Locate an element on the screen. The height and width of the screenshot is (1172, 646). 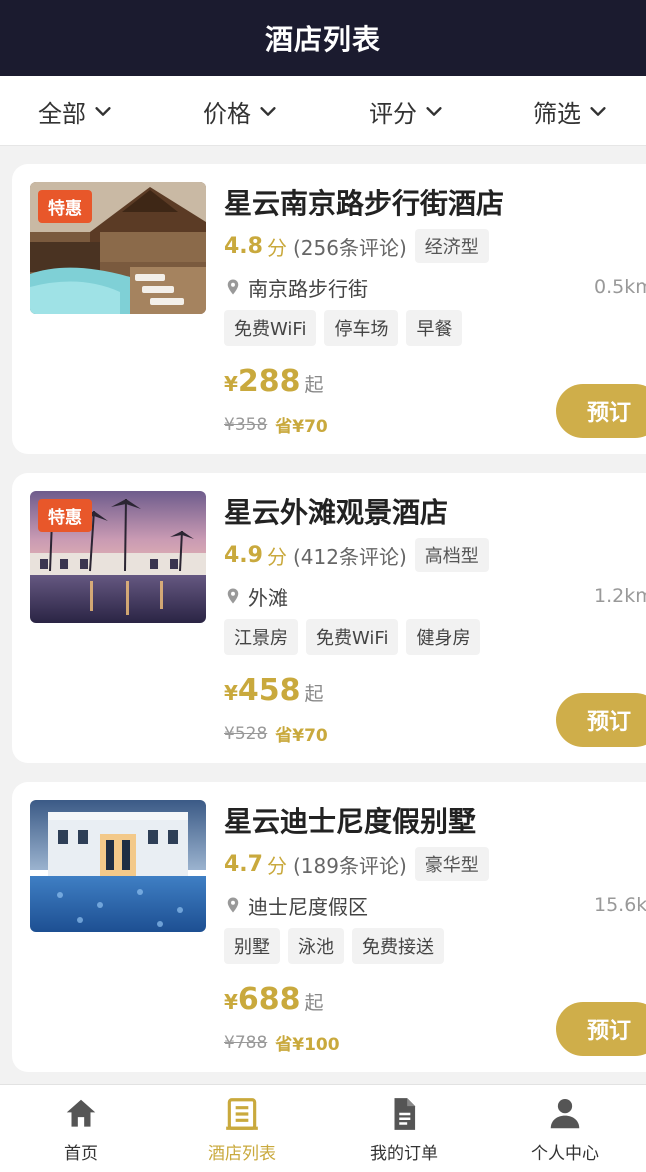
price: 288 is located at coordinates (269, 381).